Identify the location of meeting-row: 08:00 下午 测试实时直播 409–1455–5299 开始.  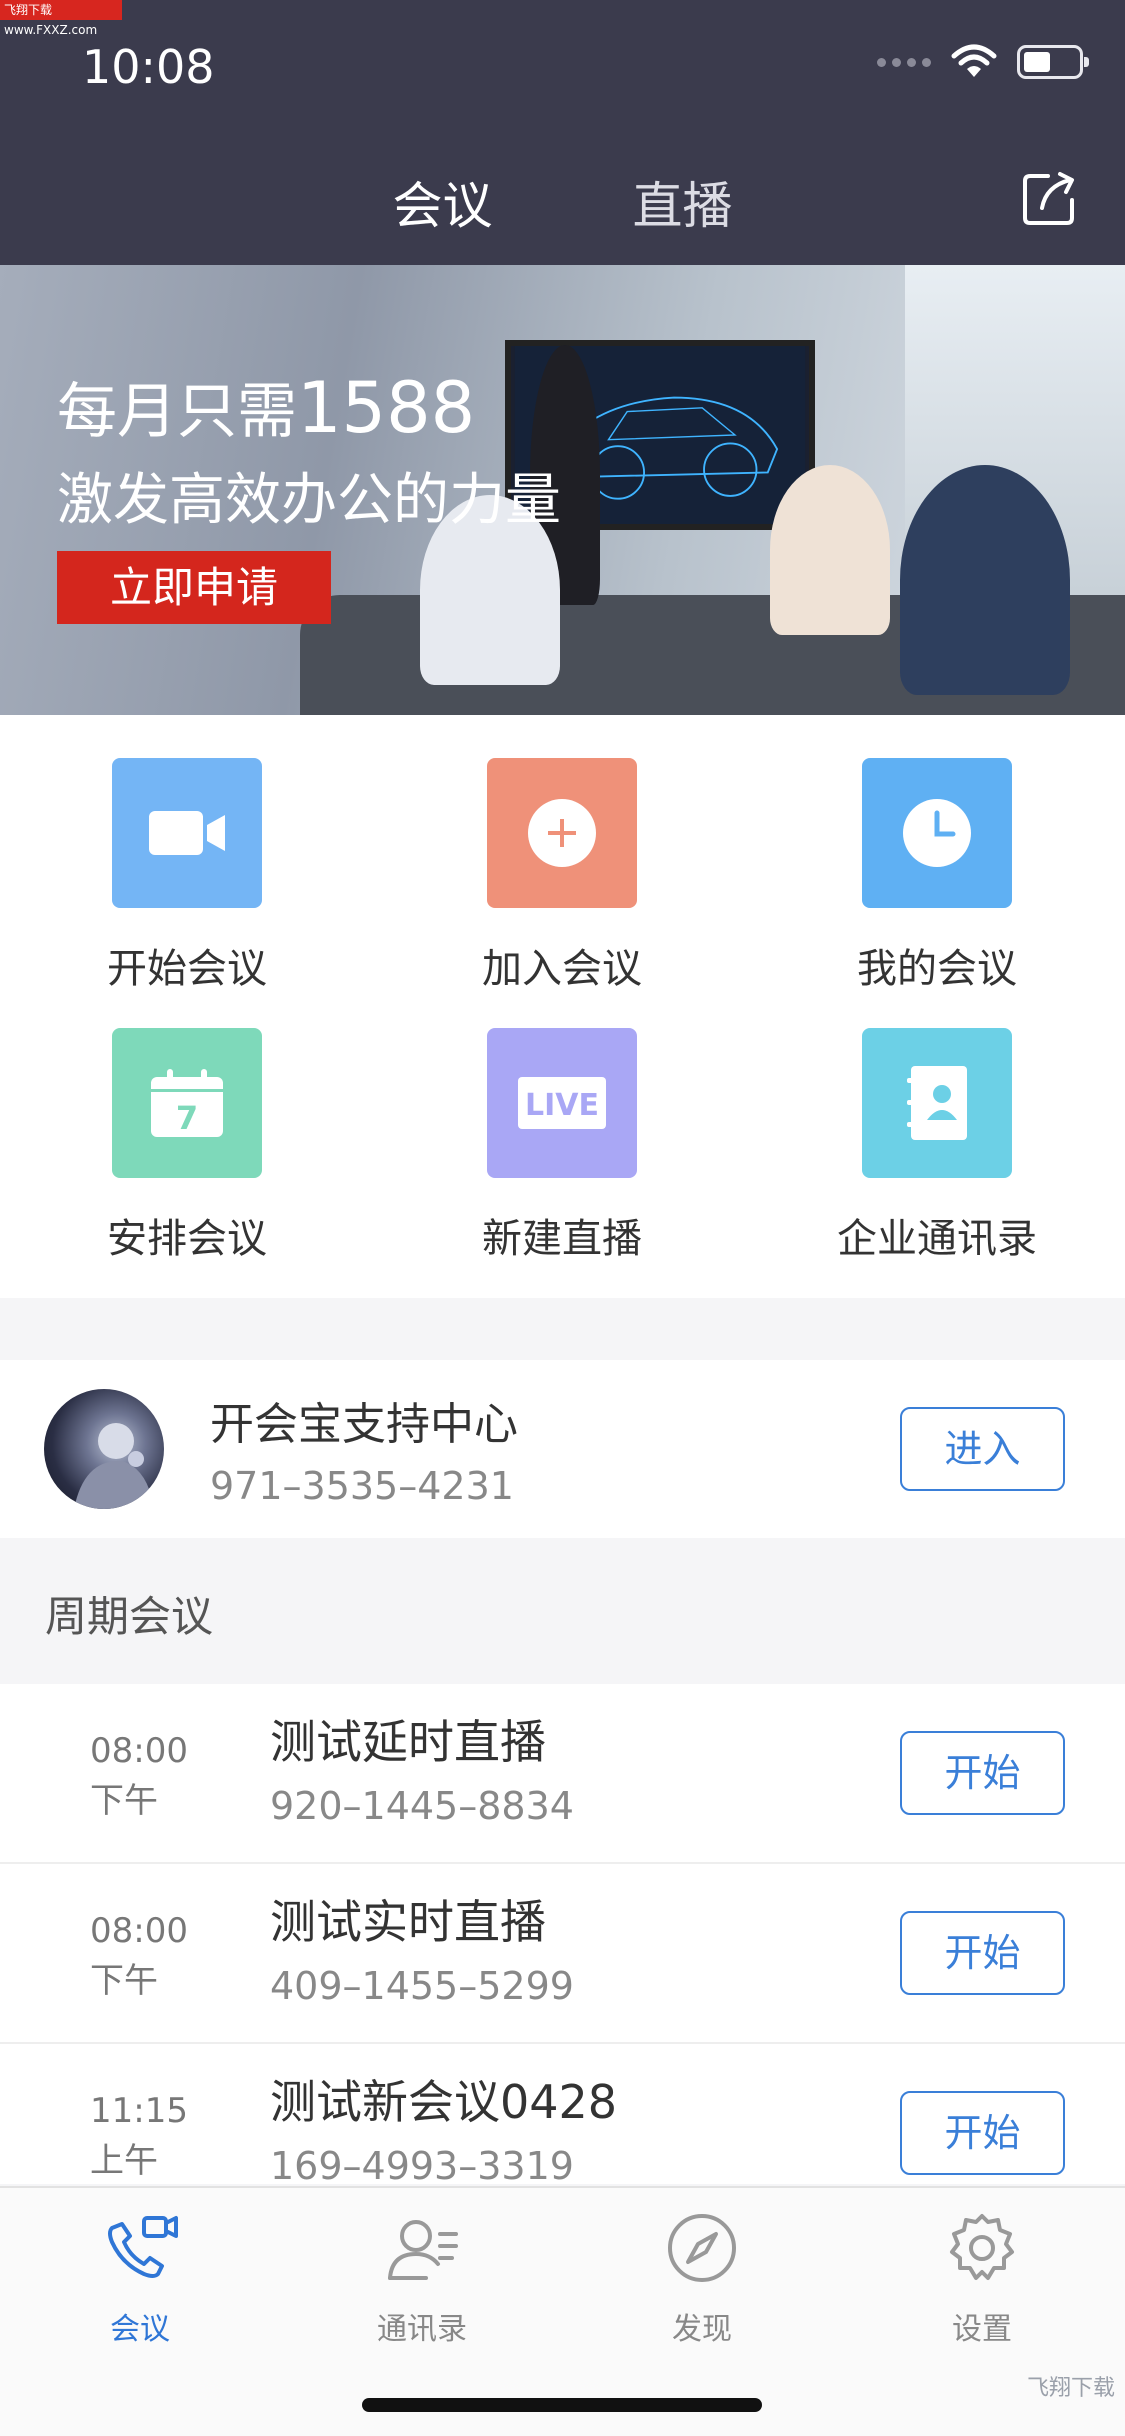
(562, 1954).